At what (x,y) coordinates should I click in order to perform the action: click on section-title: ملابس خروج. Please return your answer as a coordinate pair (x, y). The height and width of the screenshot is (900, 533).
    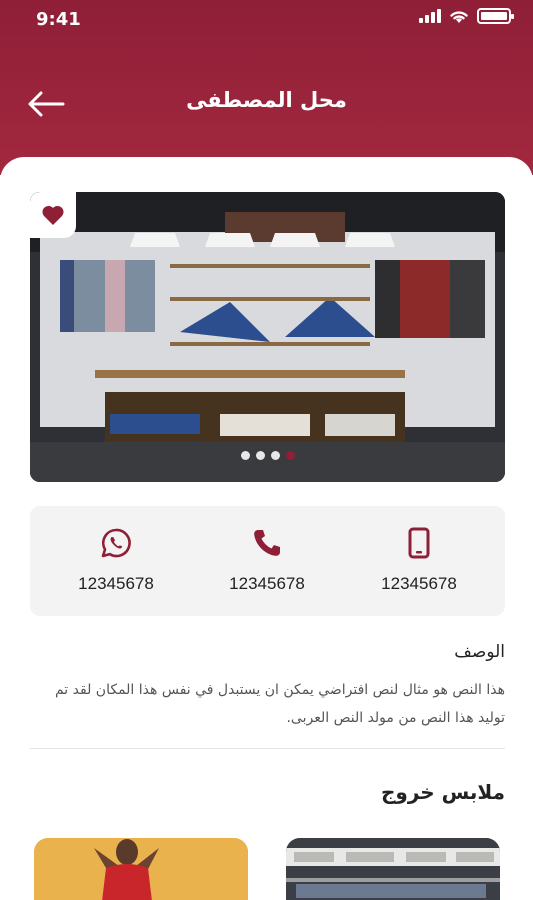
    Looking at the image, I should click on (442, 792).